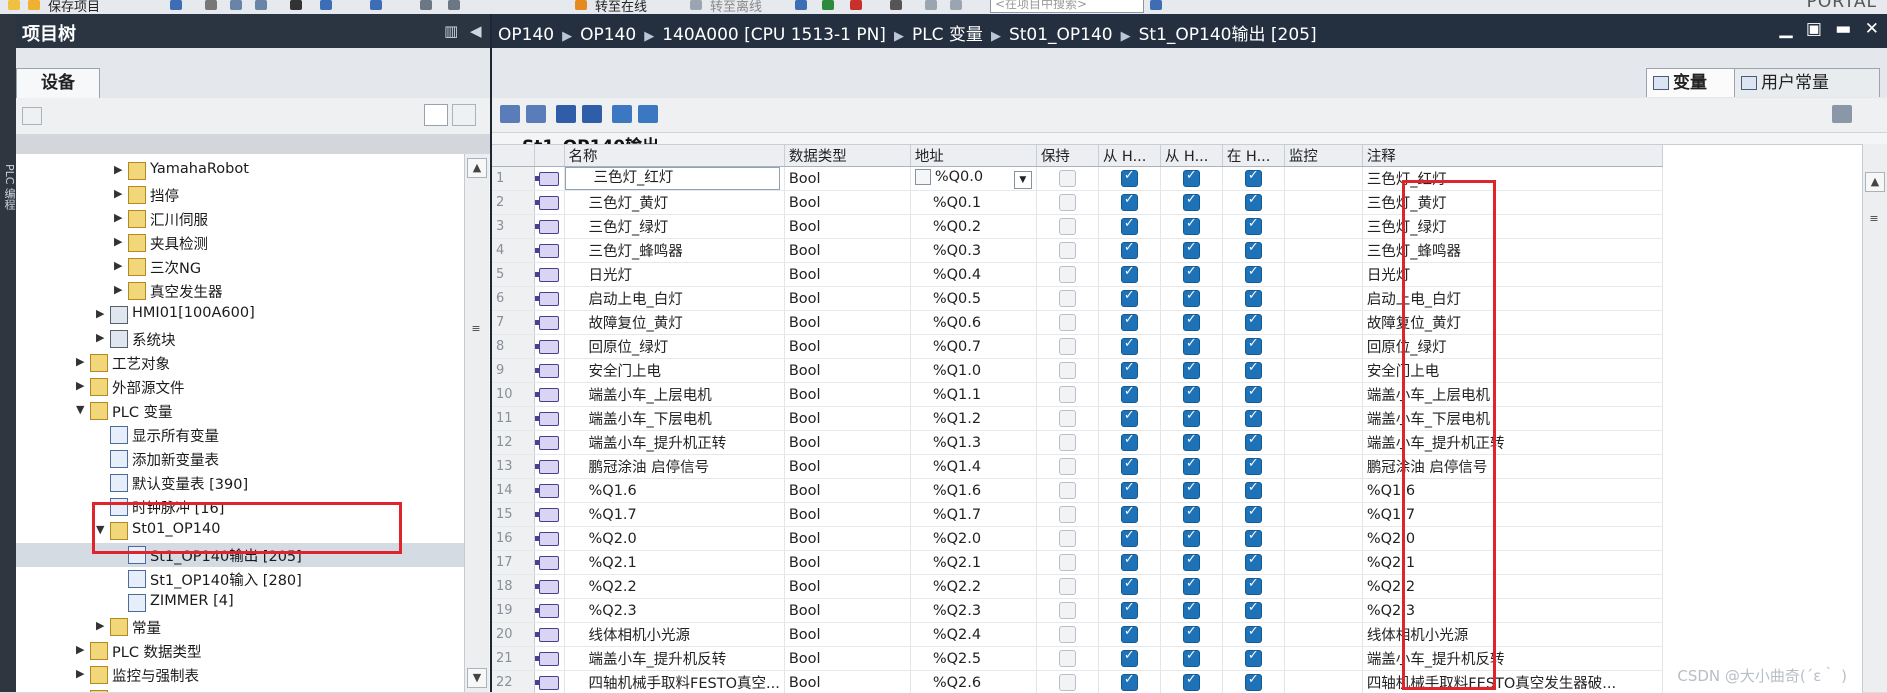 The width and height of the screenshot is (1887, 693). I want to click on tag-name-cell: 三色灯_绿灯, so click(674, 227).